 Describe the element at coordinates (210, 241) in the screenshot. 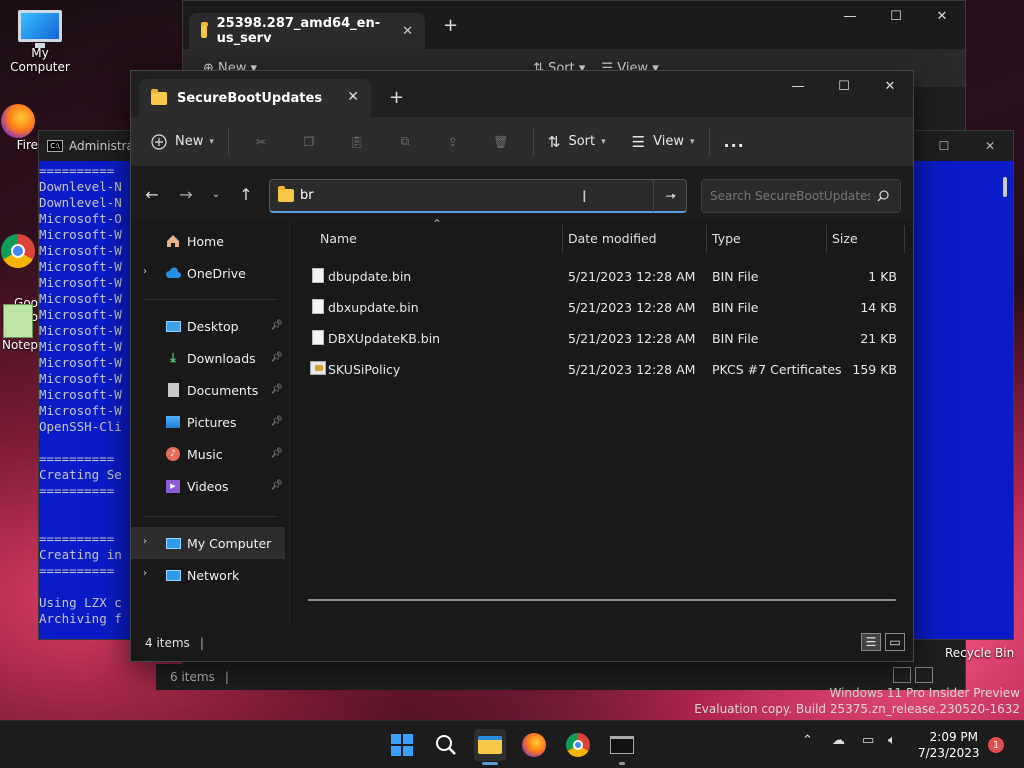

I see `nav-item-home: Home` at that location.